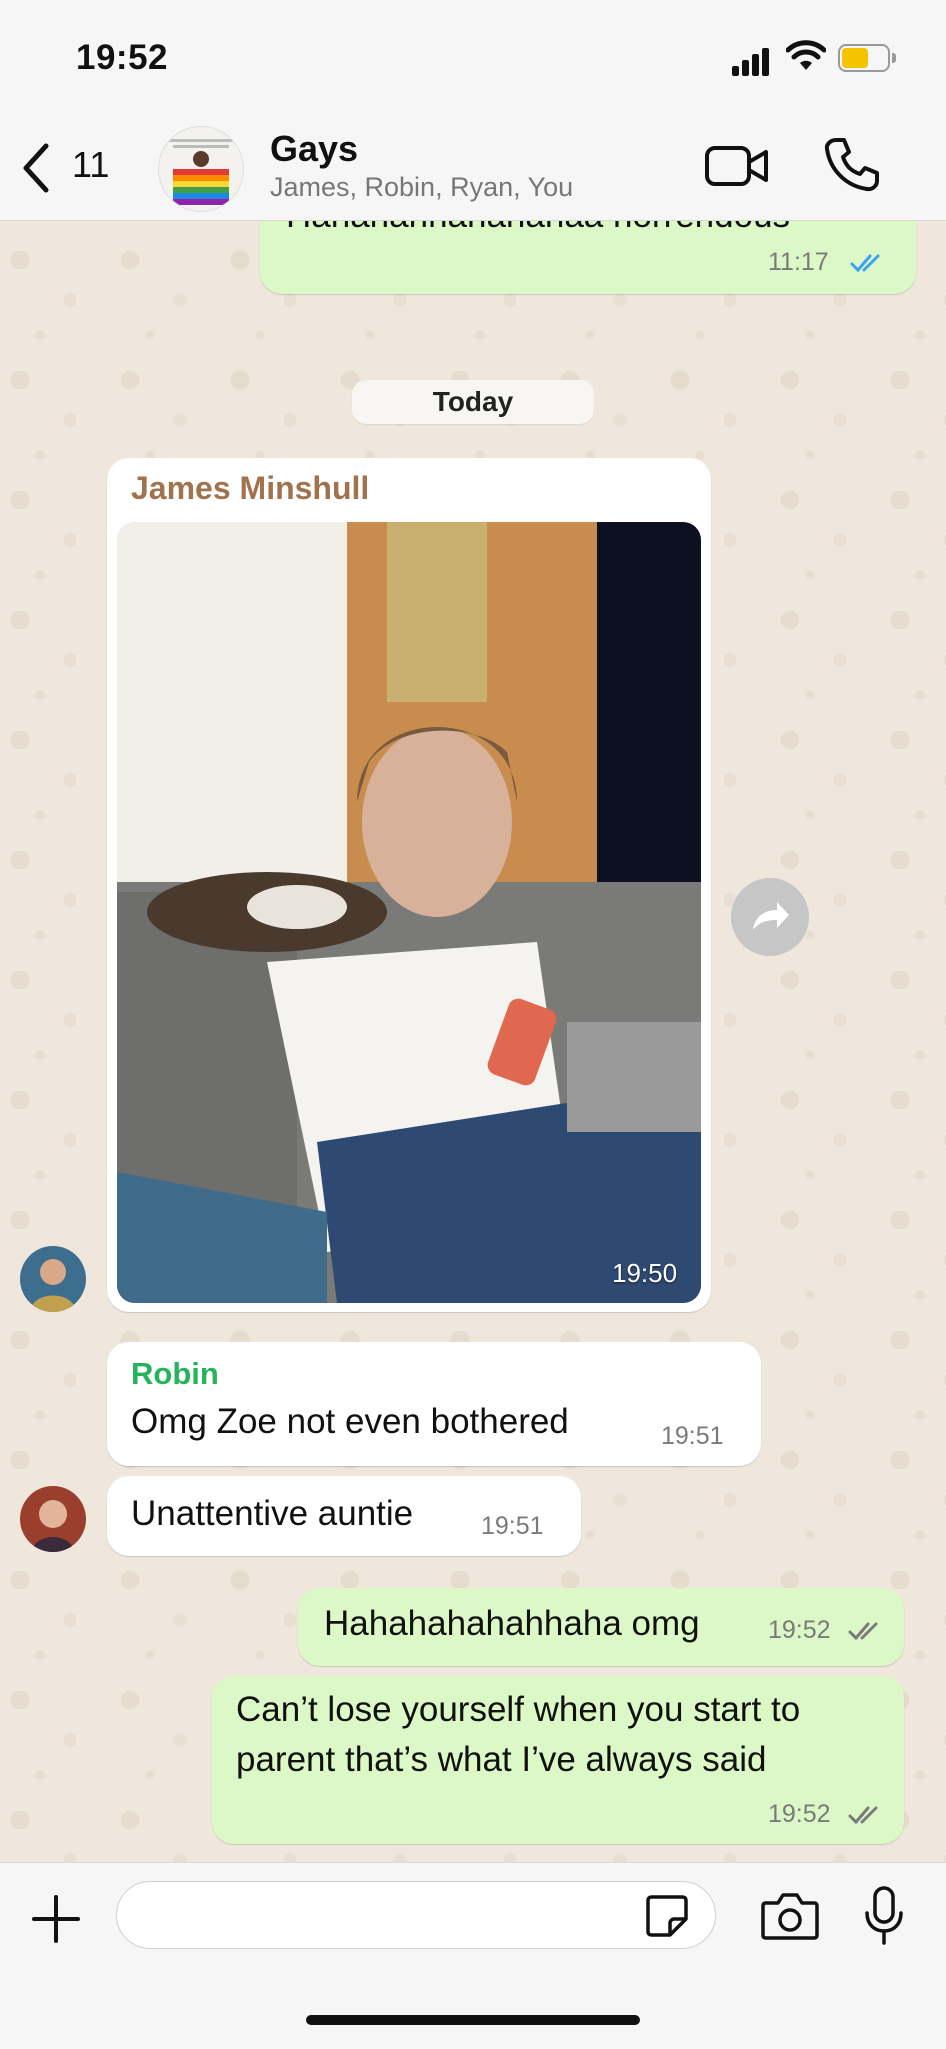 This screenshot has width=946, height=2049. I want to click on group-name: Gays, so click(314, 149).